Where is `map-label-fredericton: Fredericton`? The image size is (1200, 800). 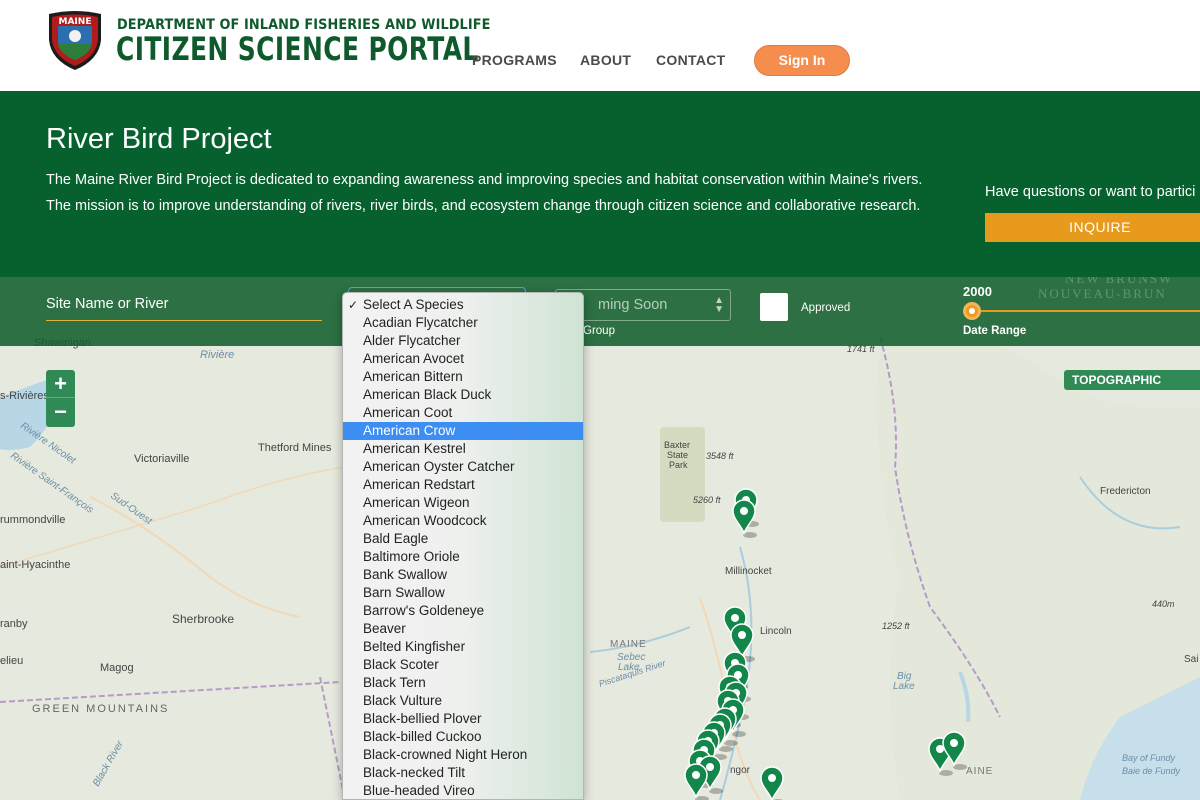 map-label-fredericton: Fredericton is located at coordinates (1125, 491).